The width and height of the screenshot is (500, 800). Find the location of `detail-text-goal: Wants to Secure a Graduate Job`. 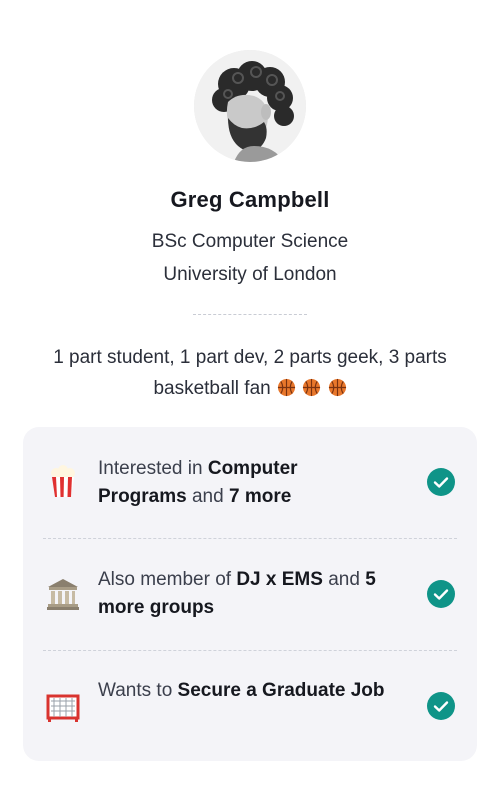

detail-text-goal: Wants to Secure a Graduate Job is located at coordinates (243, 691).